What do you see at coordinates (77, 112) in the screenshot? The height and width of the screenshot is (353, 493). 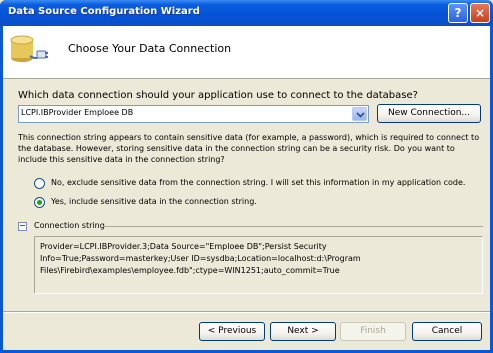 I see `connection-select-value: LCPI.IBProvider Emploee DB` at bounding box center [77, 112].